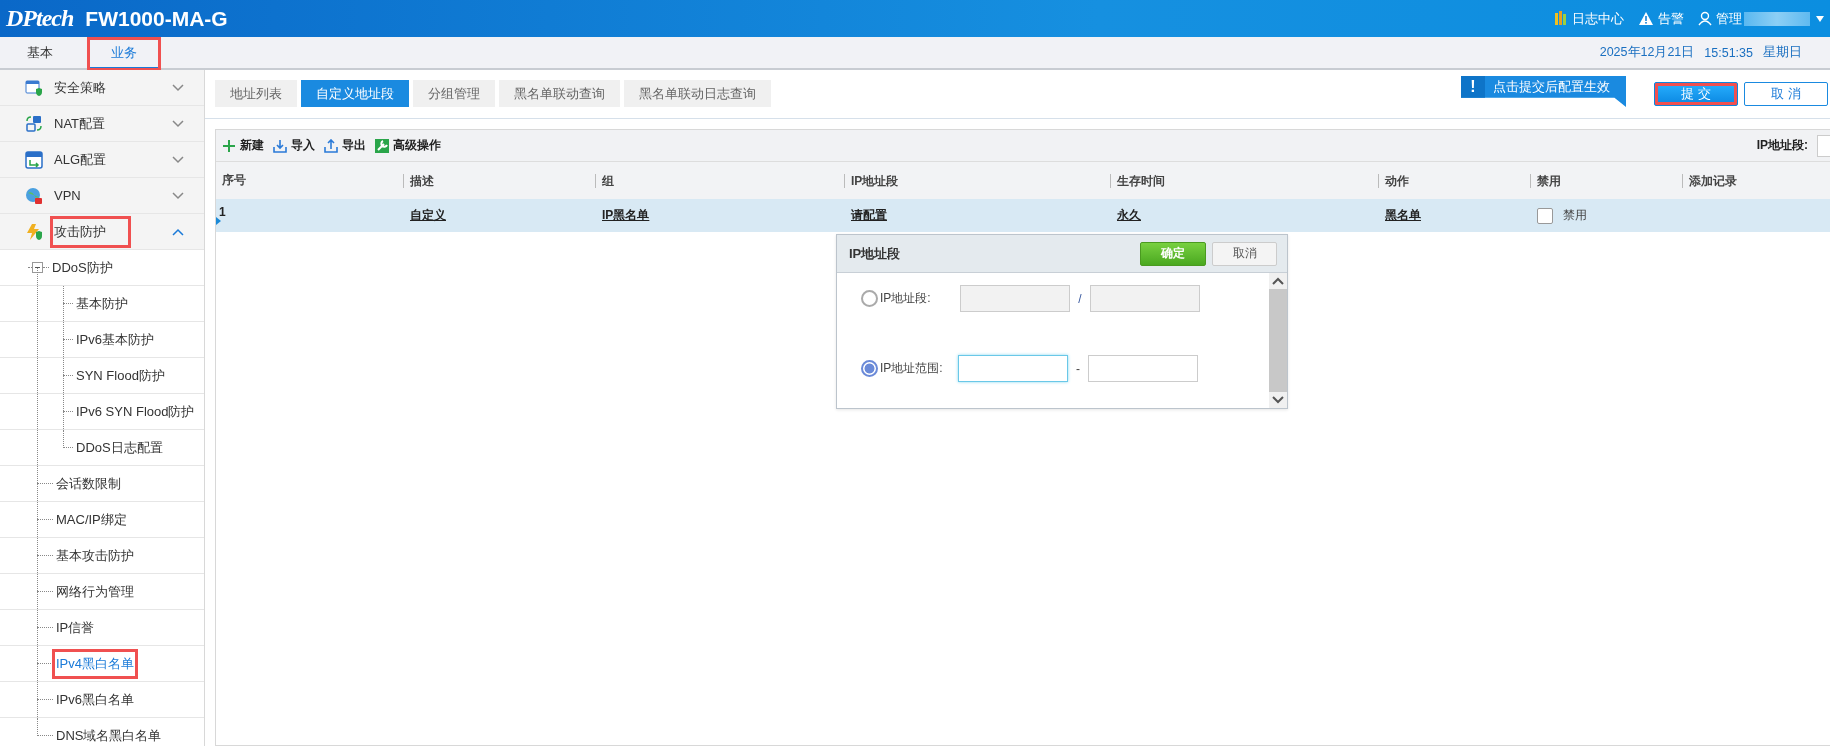 The height and width of the screenshot is (746, 1830). Describe the element at coordinates (119, 447) in the screenshot. I see `menu-item: DDoS日志配置` at that location.